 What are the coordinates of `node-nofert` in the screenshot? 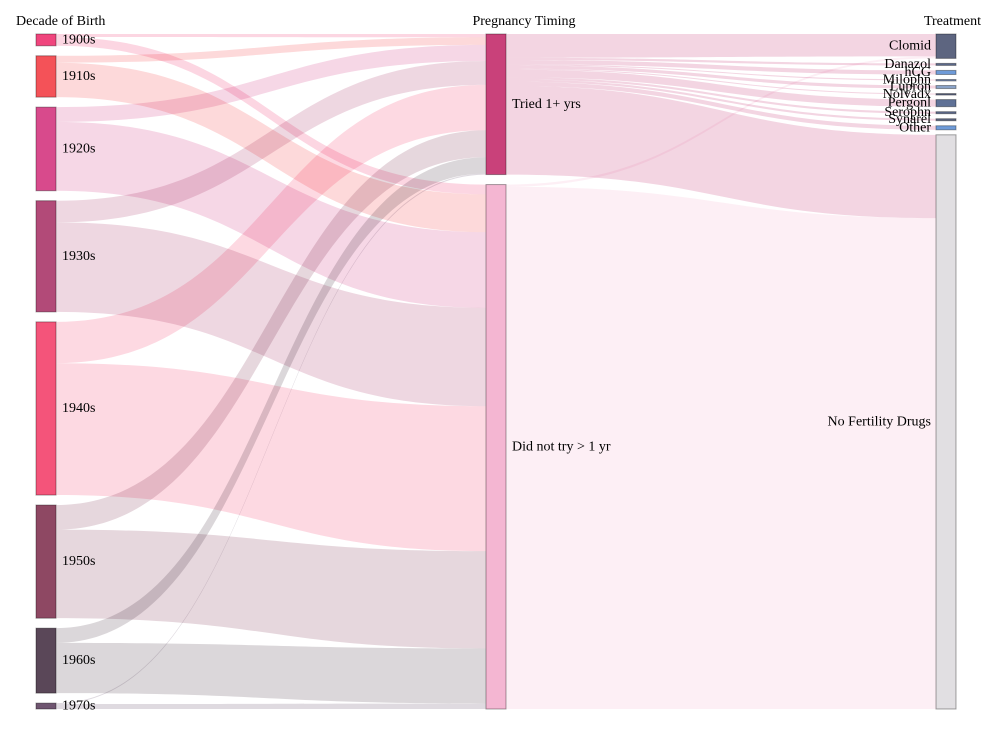 It's located at (946, 422).